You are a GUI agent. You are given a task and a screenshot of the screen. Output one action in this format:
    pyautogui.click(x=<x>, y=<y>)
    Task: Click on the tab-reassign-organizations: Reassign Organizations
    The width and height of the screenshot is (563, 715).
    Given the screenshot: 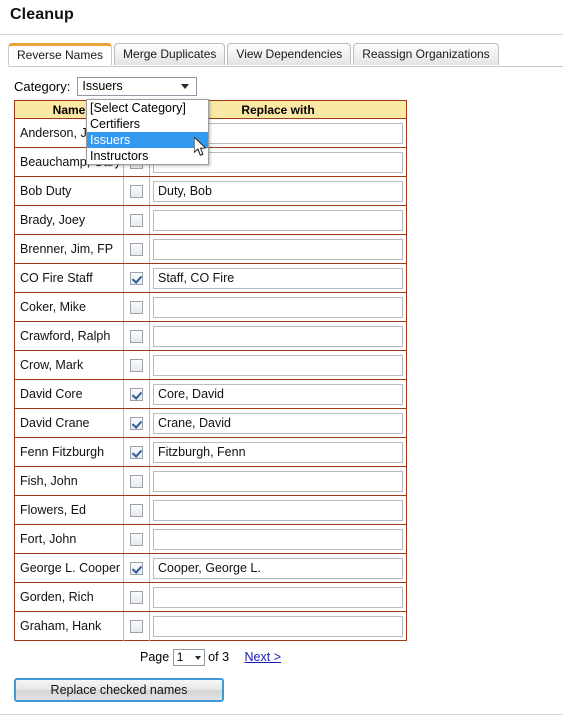 What is the action you would take?
    pyautogui.click(x=426, y=54)
    